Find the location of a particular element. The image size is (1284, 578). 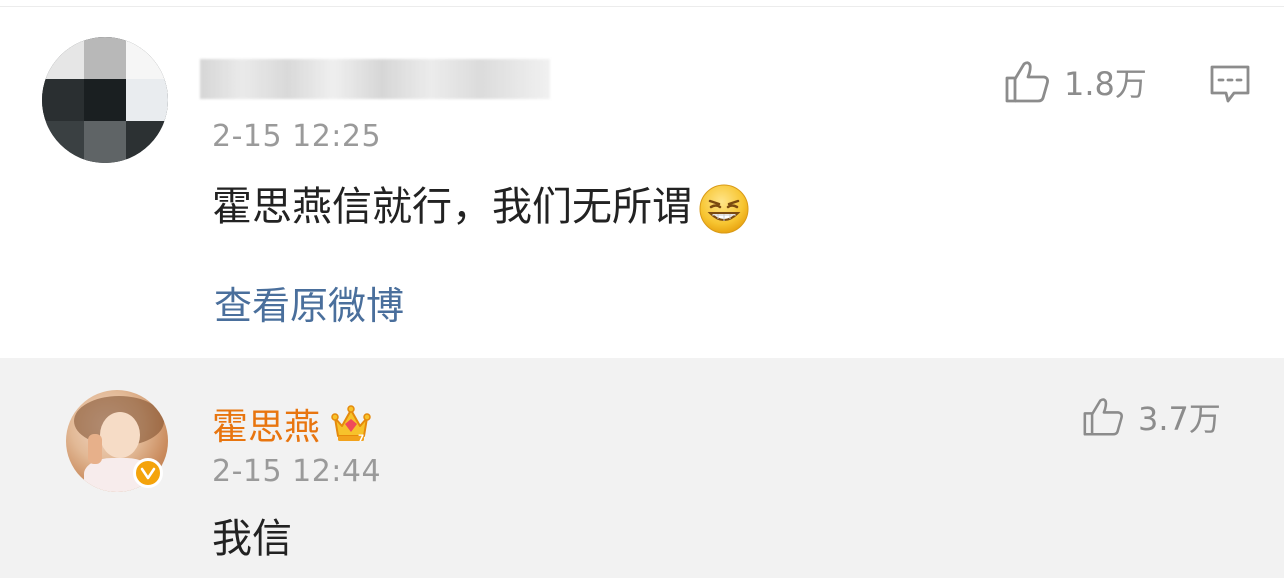

comment-text-body: 霍思燕信就行，我们无所谓 is located at coordinates (452, 207).